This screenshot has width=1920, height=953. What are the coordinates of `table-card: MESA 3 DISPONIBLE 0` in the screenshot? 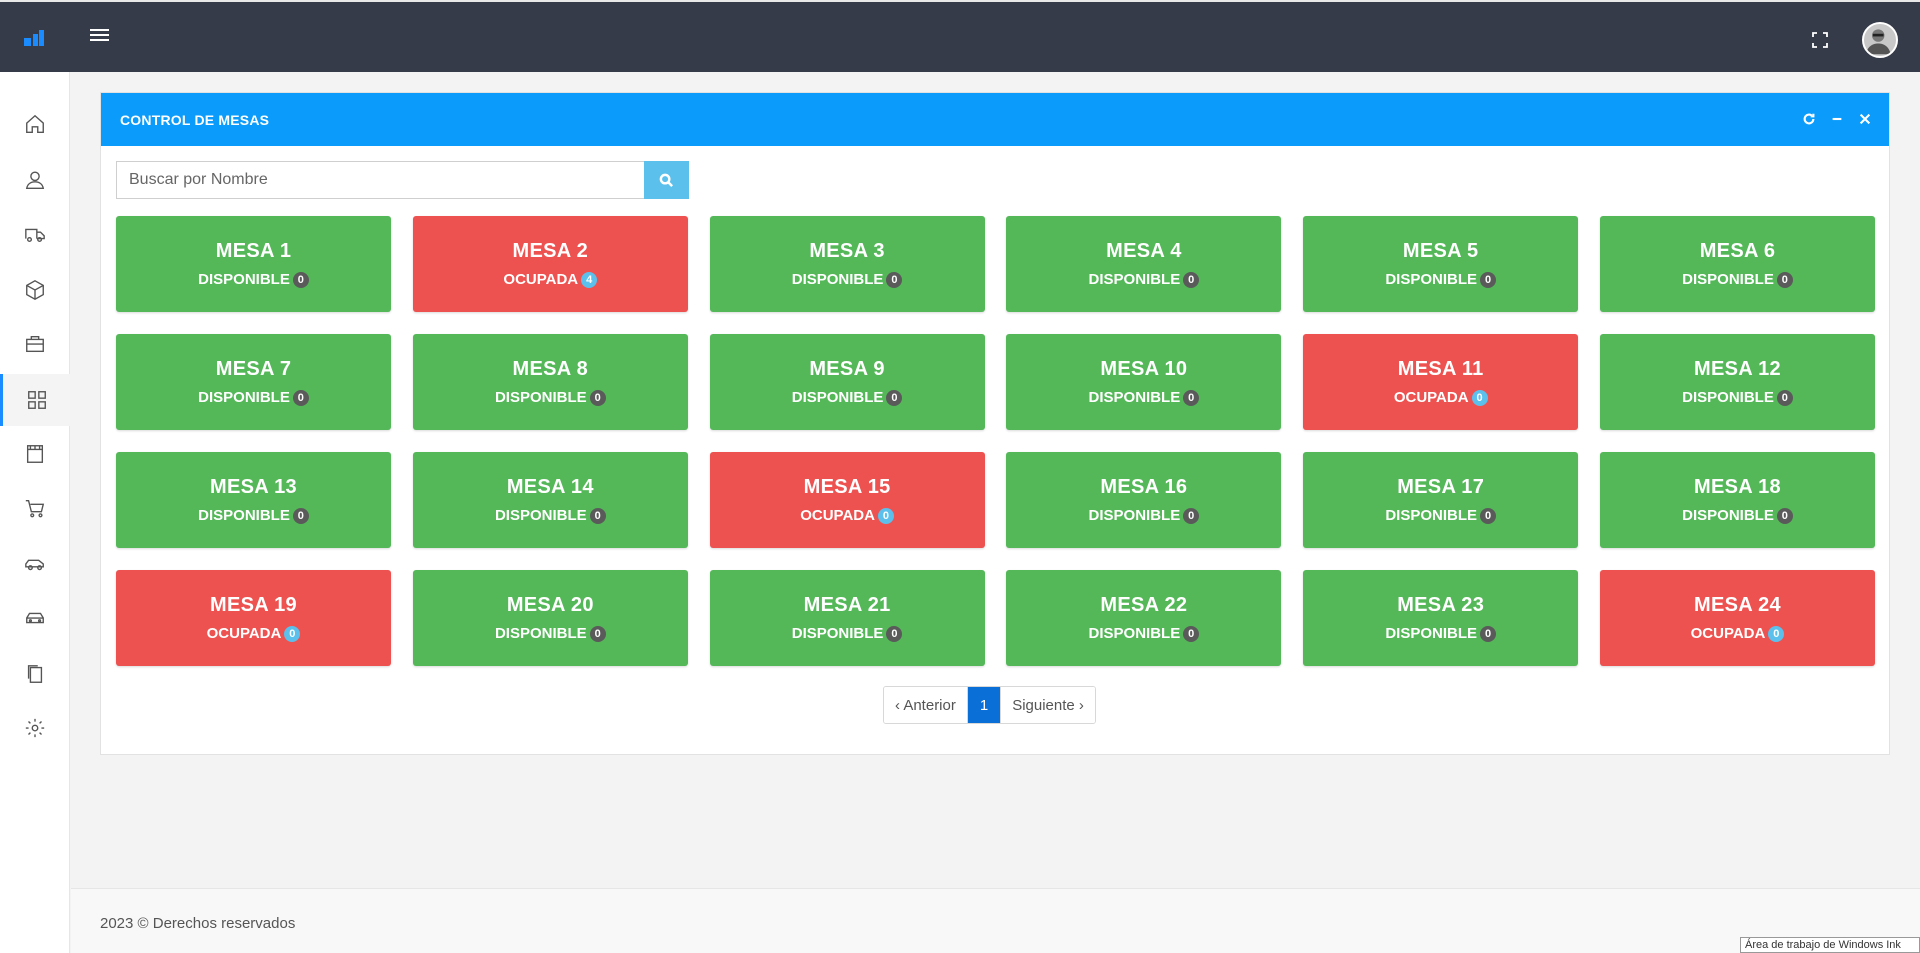 It's located at (847, 264).